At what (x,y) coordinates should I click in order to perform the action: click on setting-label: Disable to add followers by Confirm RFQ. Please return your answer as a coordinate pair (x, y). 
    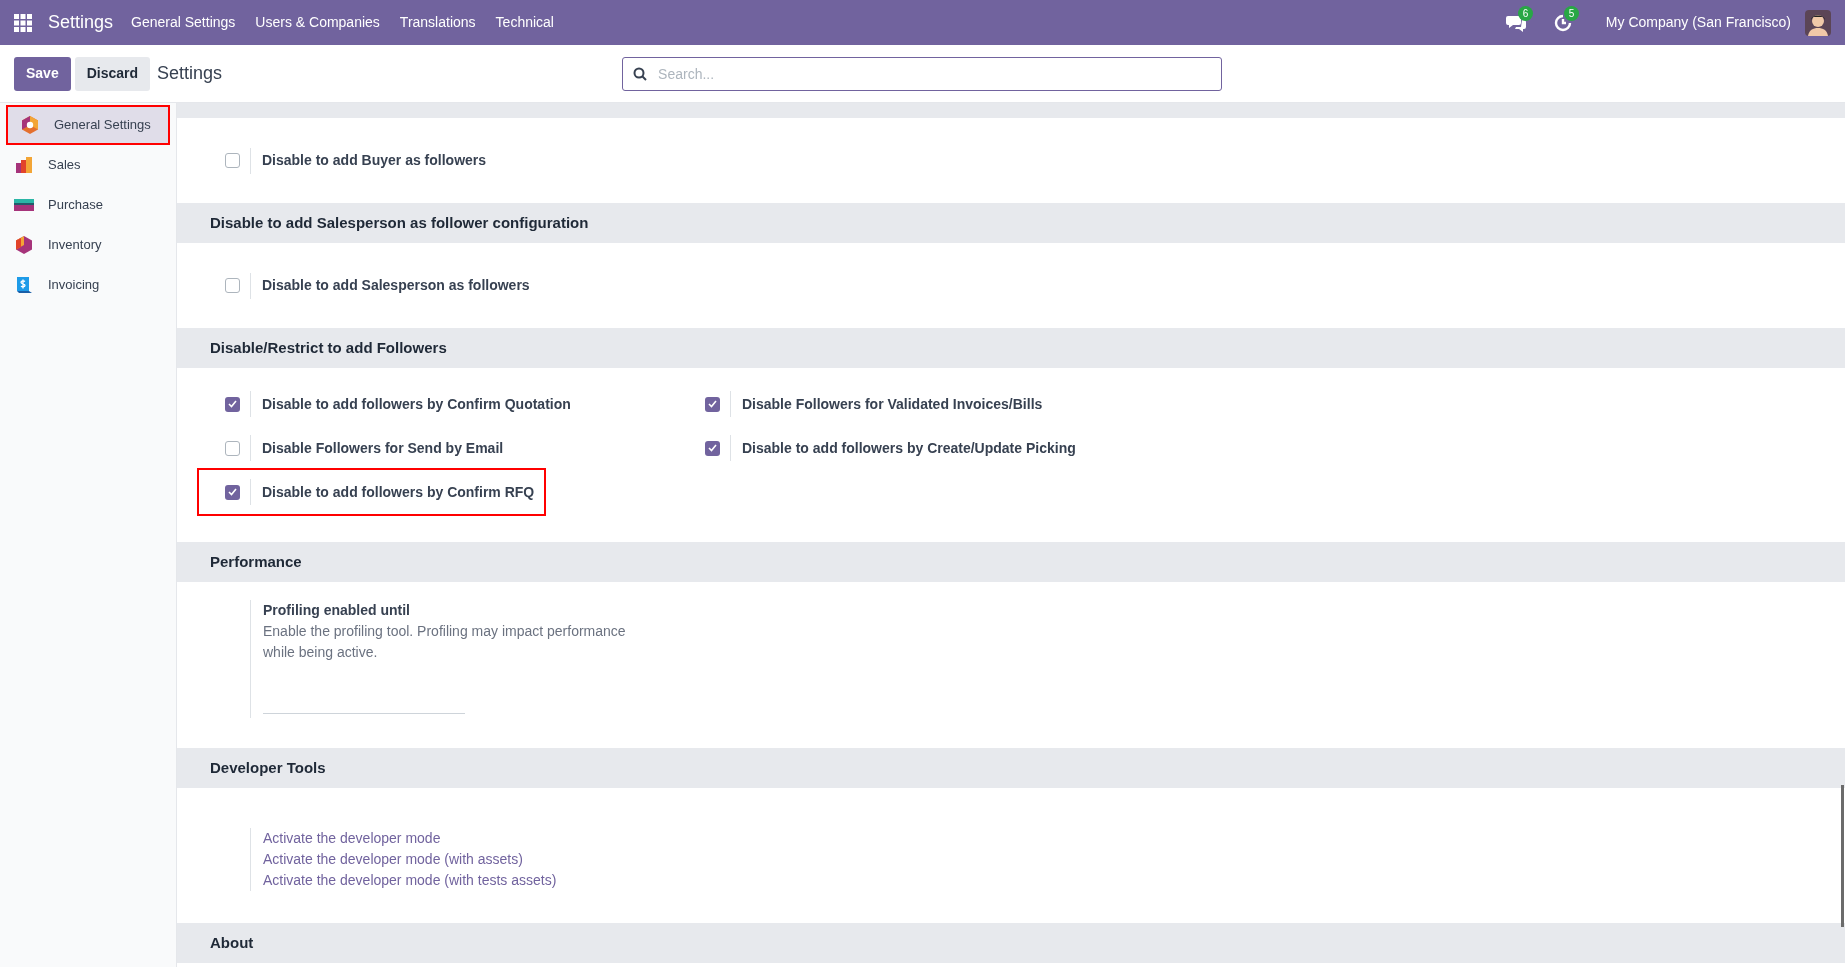
    Looking at the image, I should click on (398, 492).